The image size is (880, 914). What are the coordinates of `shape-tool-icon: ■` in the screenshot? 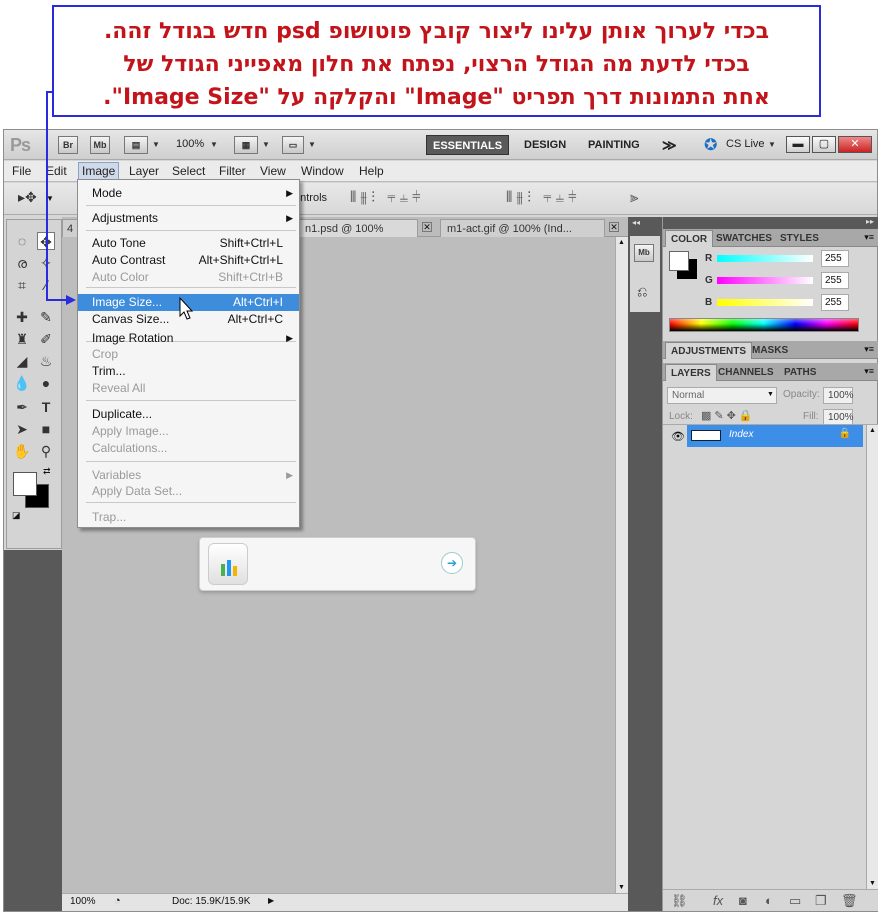 It's located at (46, 429).